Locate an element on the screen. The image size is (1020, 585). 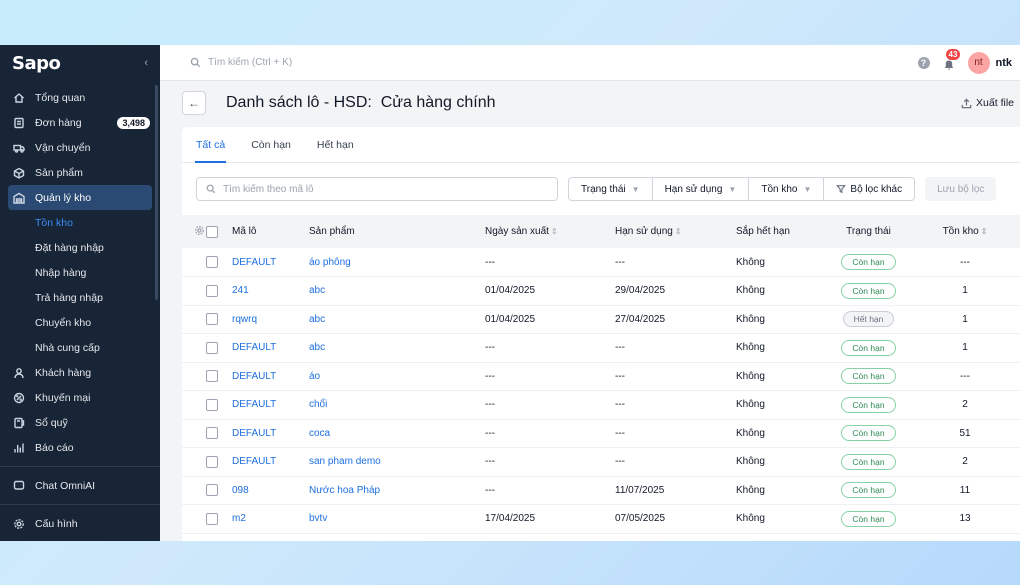
sidebar-subitem-return: Trả hàng nhập is located at coordinates (80, 297).